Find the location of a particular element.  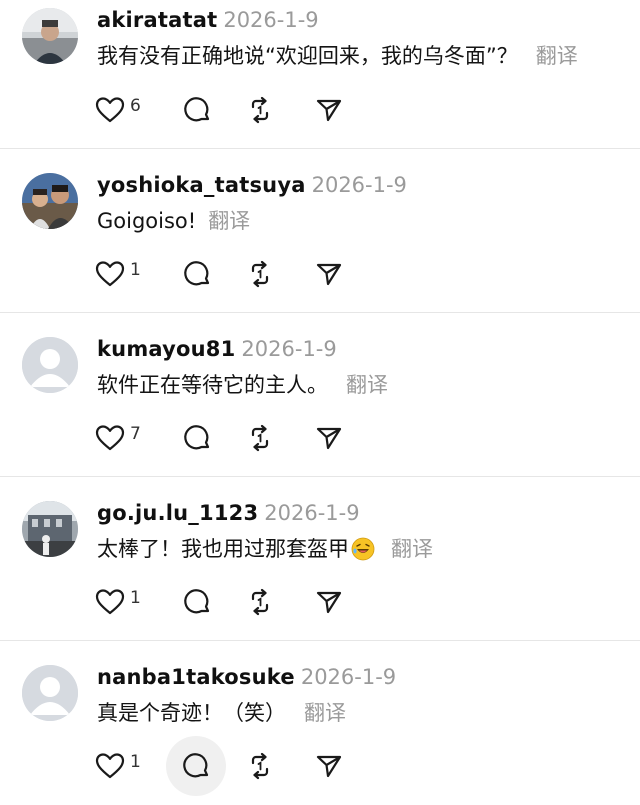

comment-meta: akiratatat 2026-1-9 is located at coordinates (208, 20).